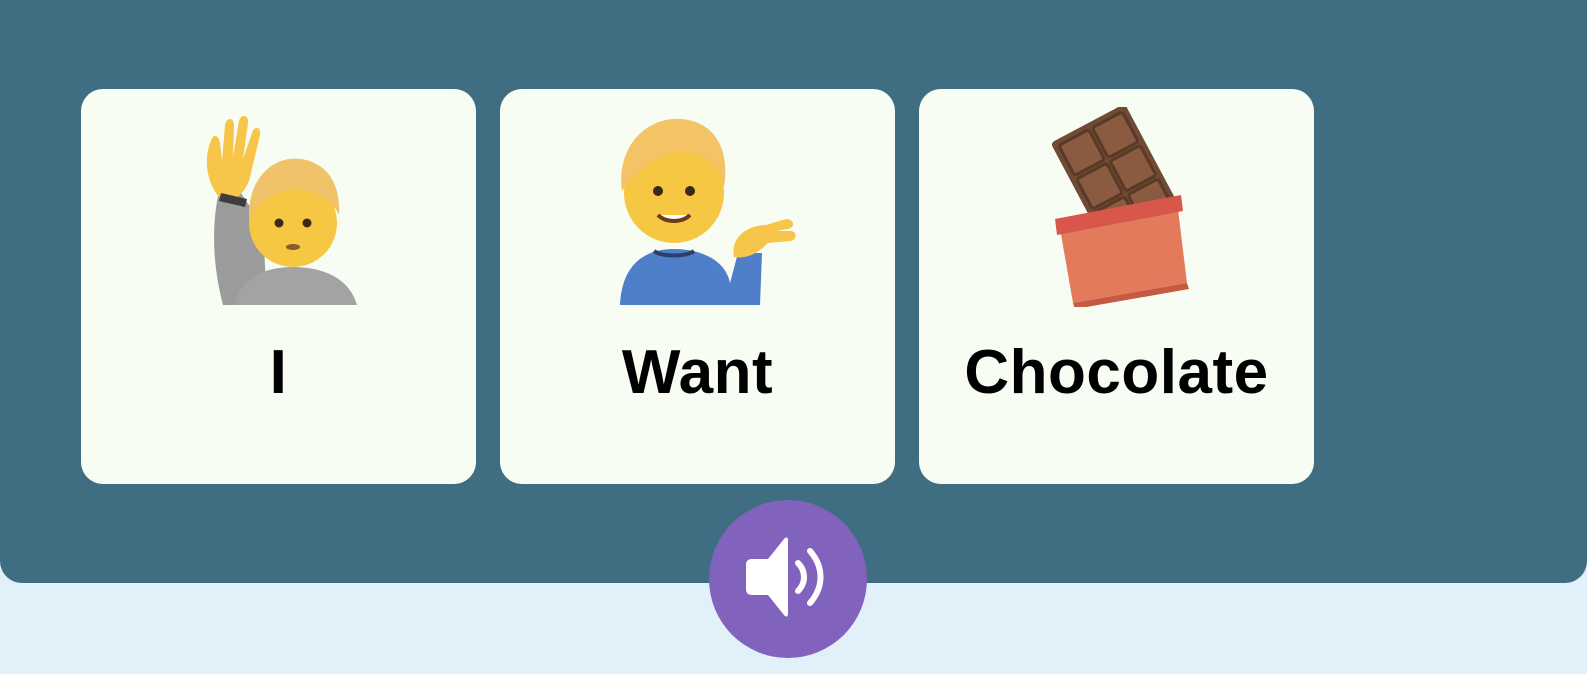  I want to click on person-raising-hand-icon, so click(278, 207).